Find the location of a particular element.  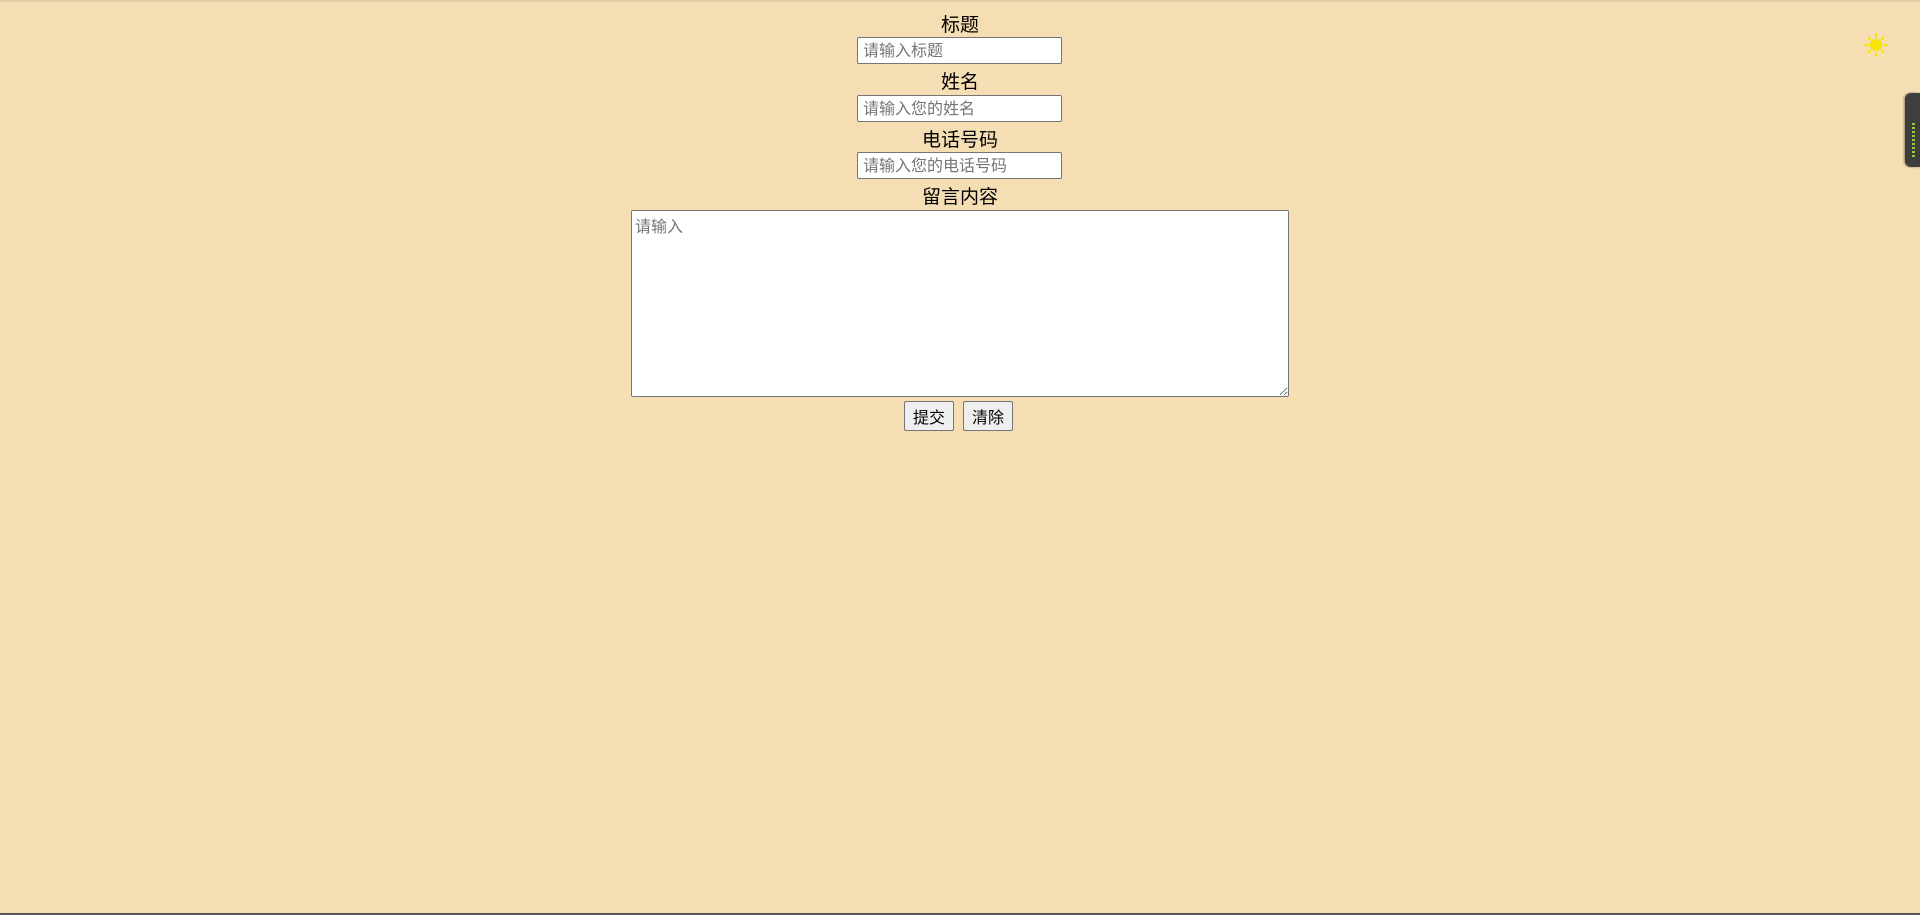

side-panel-handle is located at coordinates (1912, 130).